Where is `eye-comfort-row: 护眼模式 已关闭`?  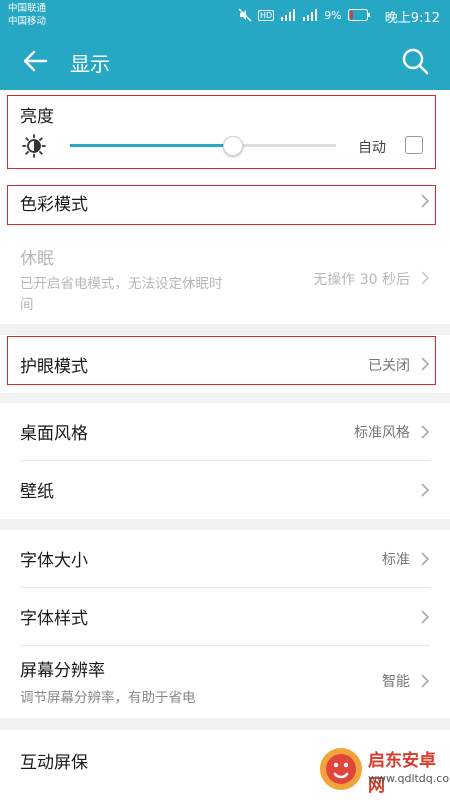 eye-comfort-row: 护眼模式 已关闭 is located at coordinates (225, 364).